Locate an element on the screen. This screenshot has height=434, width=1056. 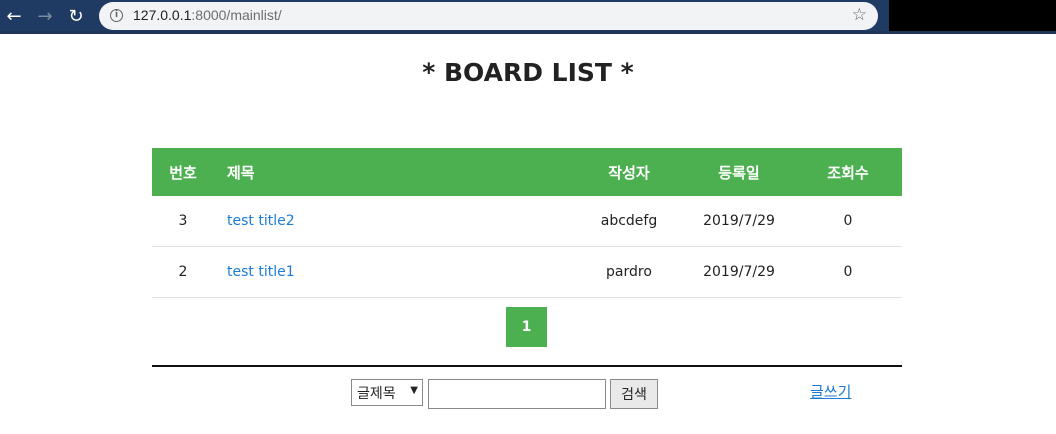
url-path: :8000/mainlist/ is located at coordinates (236, 15).